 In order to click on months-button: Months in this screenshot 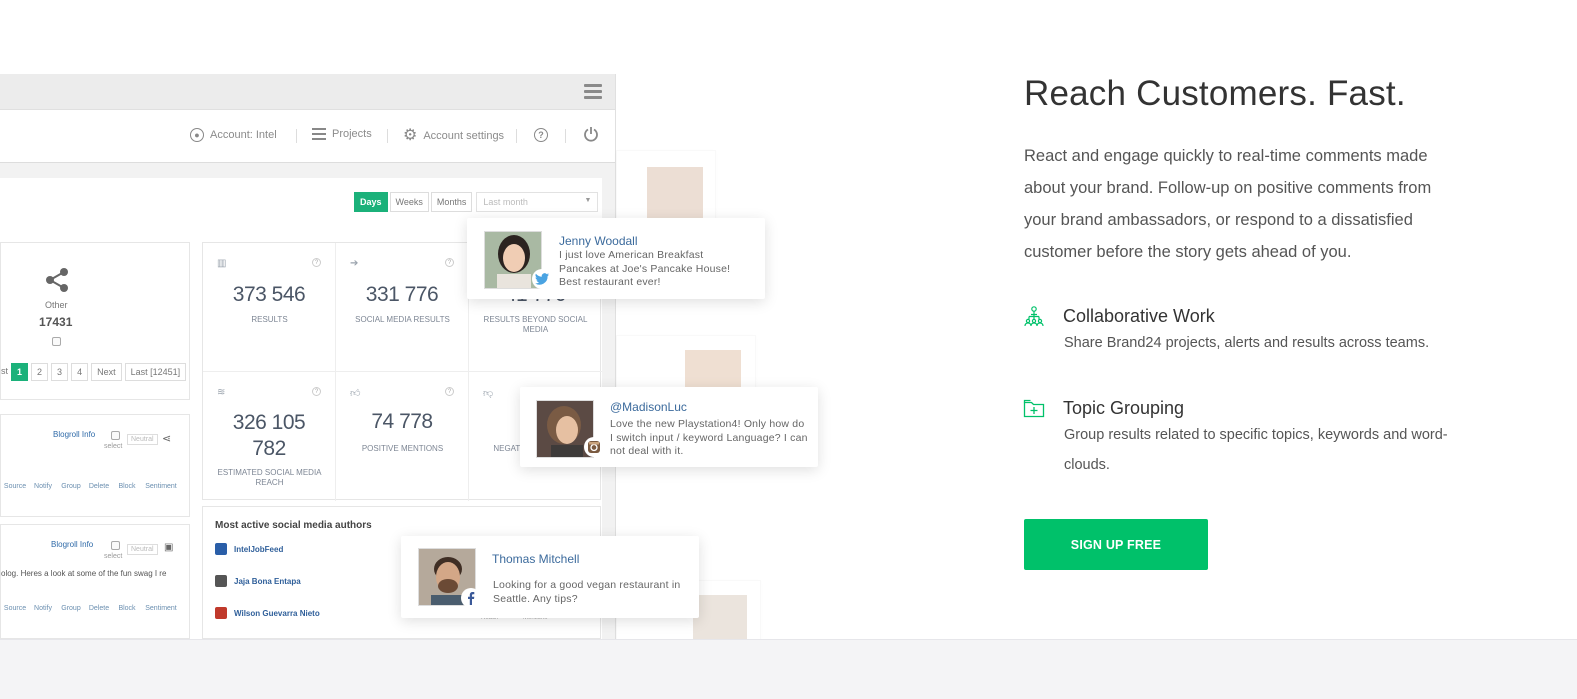, I will do `click(451, 202)`.